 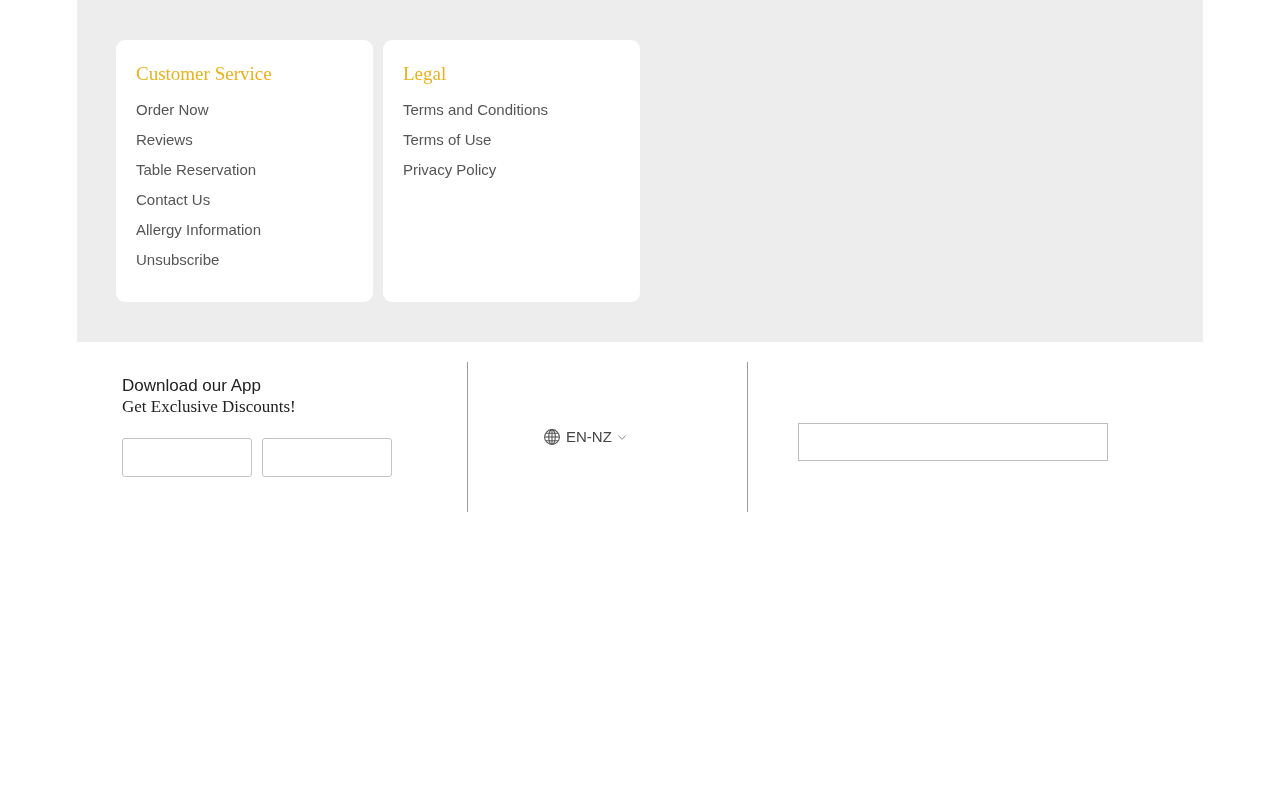 I want to click on globe-icon, so click(x=552, y=437).